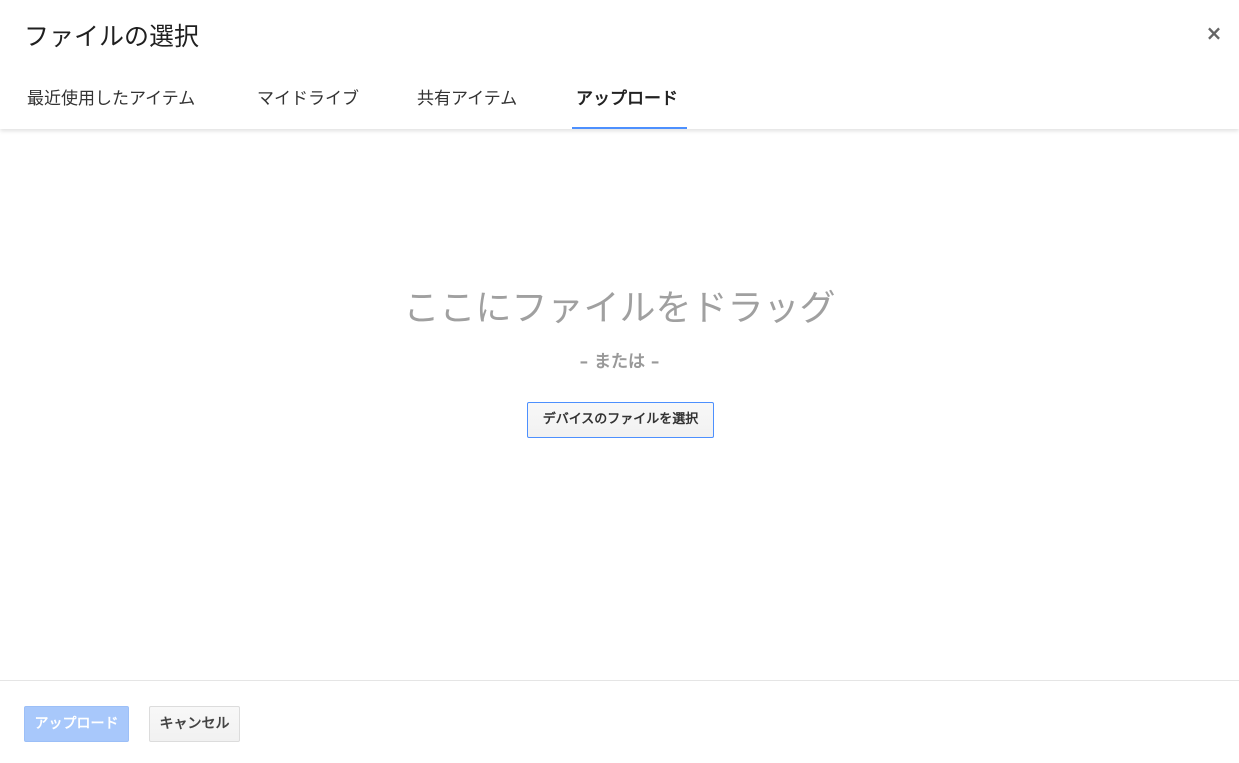 The width and height of the screenshot is (1239, 763). I want to click on tab-shared: 共有アイテム, so click(467, 102).